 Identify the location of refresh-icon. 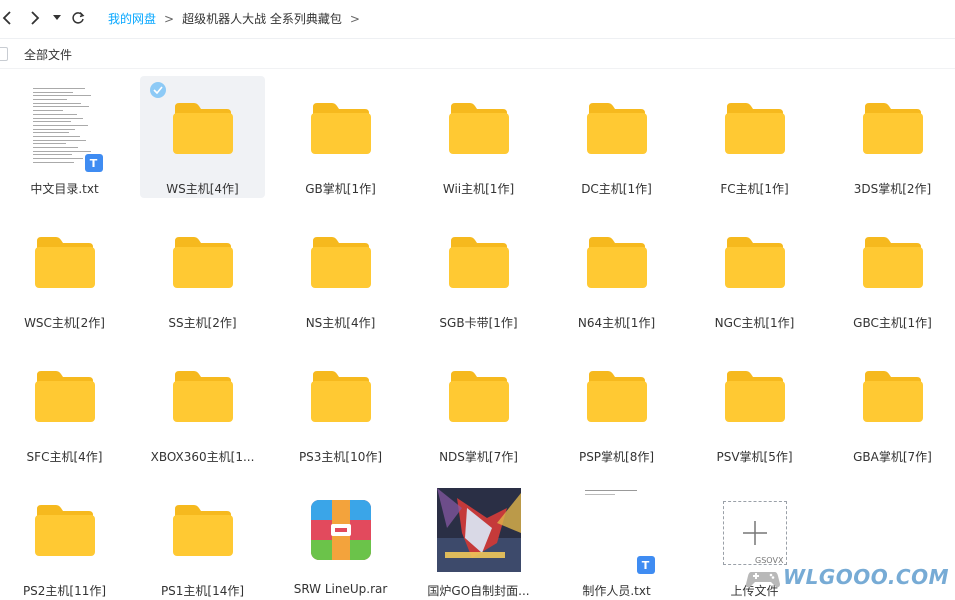
(78, 17).